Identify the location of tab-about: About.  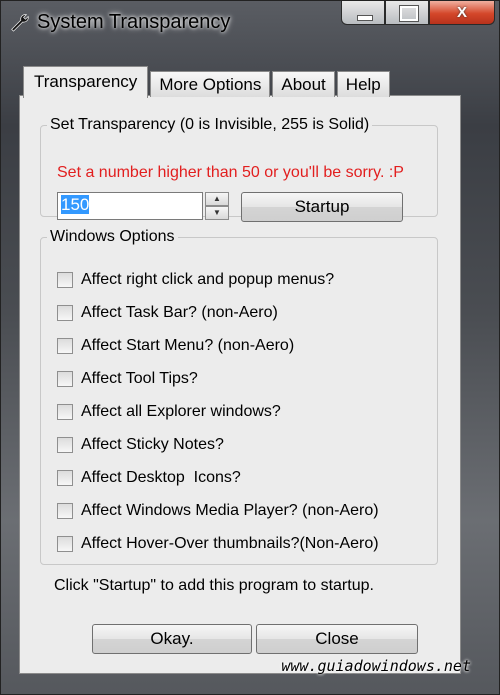
(303, 84).